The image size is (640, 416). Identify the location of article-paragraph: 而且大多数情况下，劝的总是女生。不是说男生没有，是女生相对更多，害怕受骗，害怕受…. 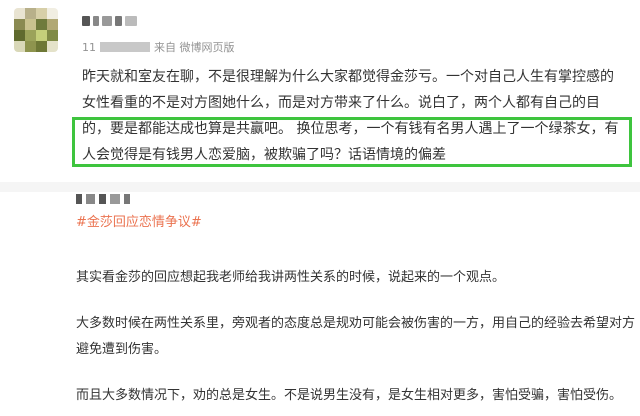
(349, 395).